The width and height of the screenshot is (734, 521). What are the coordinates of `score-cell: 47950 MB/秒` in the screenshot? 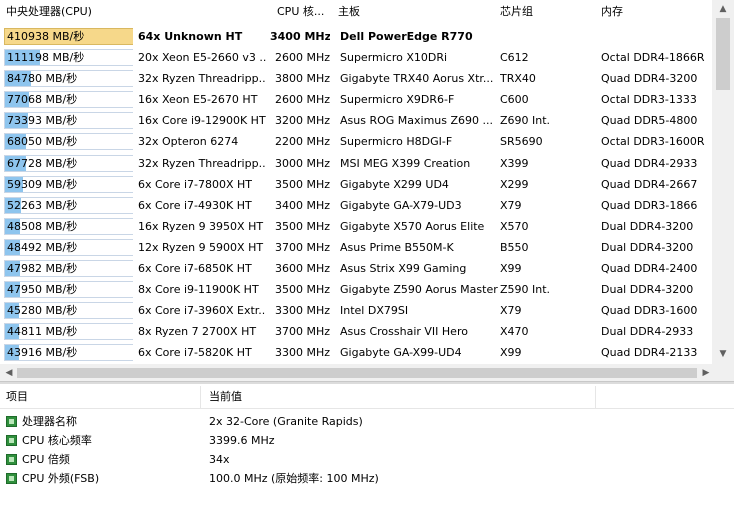 It's located at (67, 289).